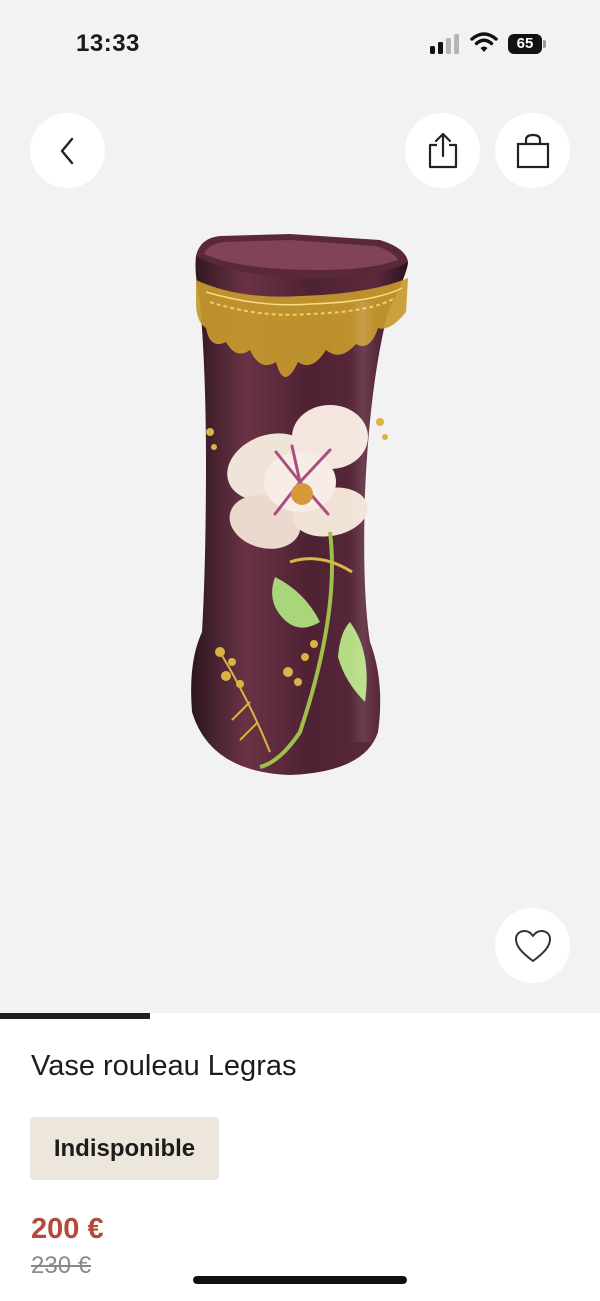  Describe the element at coordinates (75, 1016) in the screenshot. I see `gallery-progress-fill` at that location.